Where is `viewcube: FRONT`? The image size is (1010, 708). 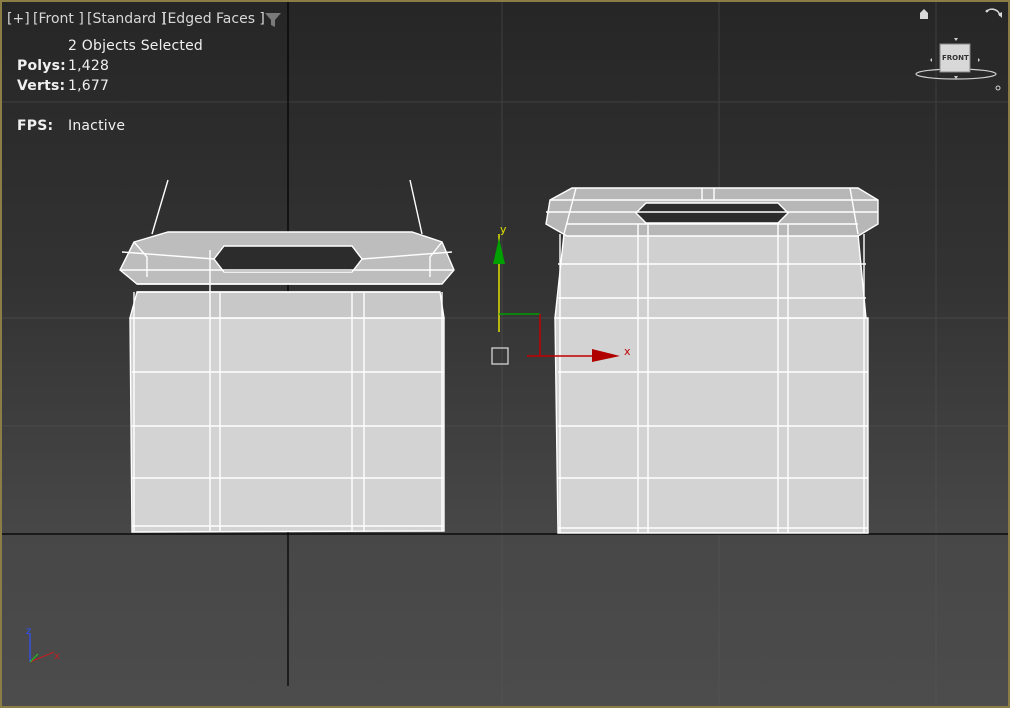 viewcube: FRONT is located at coordinates (957, 62).